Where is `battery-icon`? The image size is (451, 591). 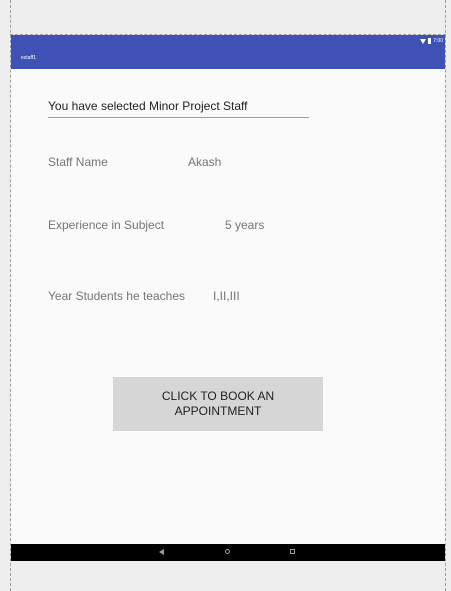
battery-icon is located at coordinates (430, 41).